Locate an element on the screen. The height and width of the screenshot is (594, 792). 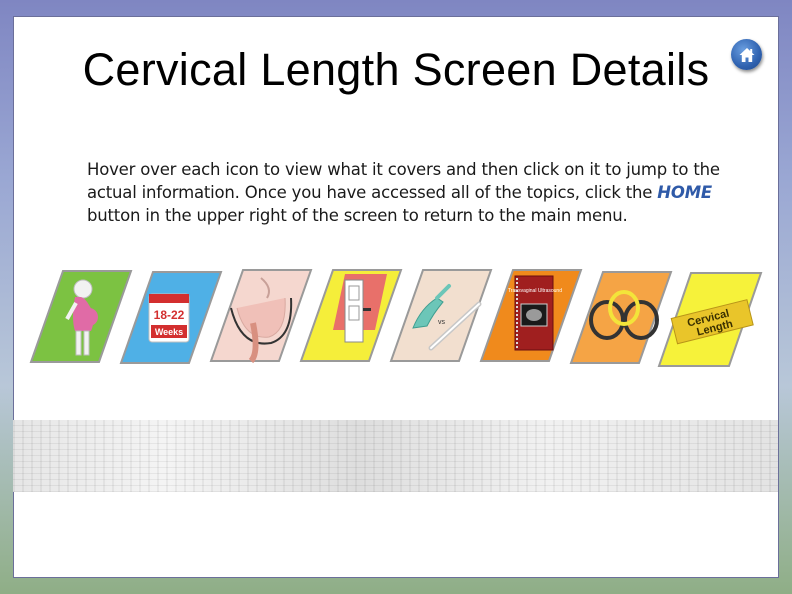
comparison-vs-label: vs is located at coordinates (442, 322).